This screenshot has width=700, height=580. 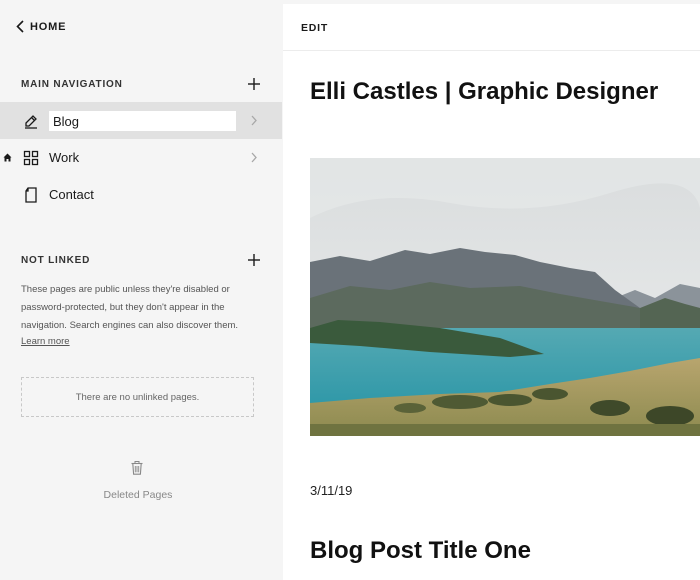 I want to click on empty-message: There are no unlinked pages., so click(x=137, y=397).